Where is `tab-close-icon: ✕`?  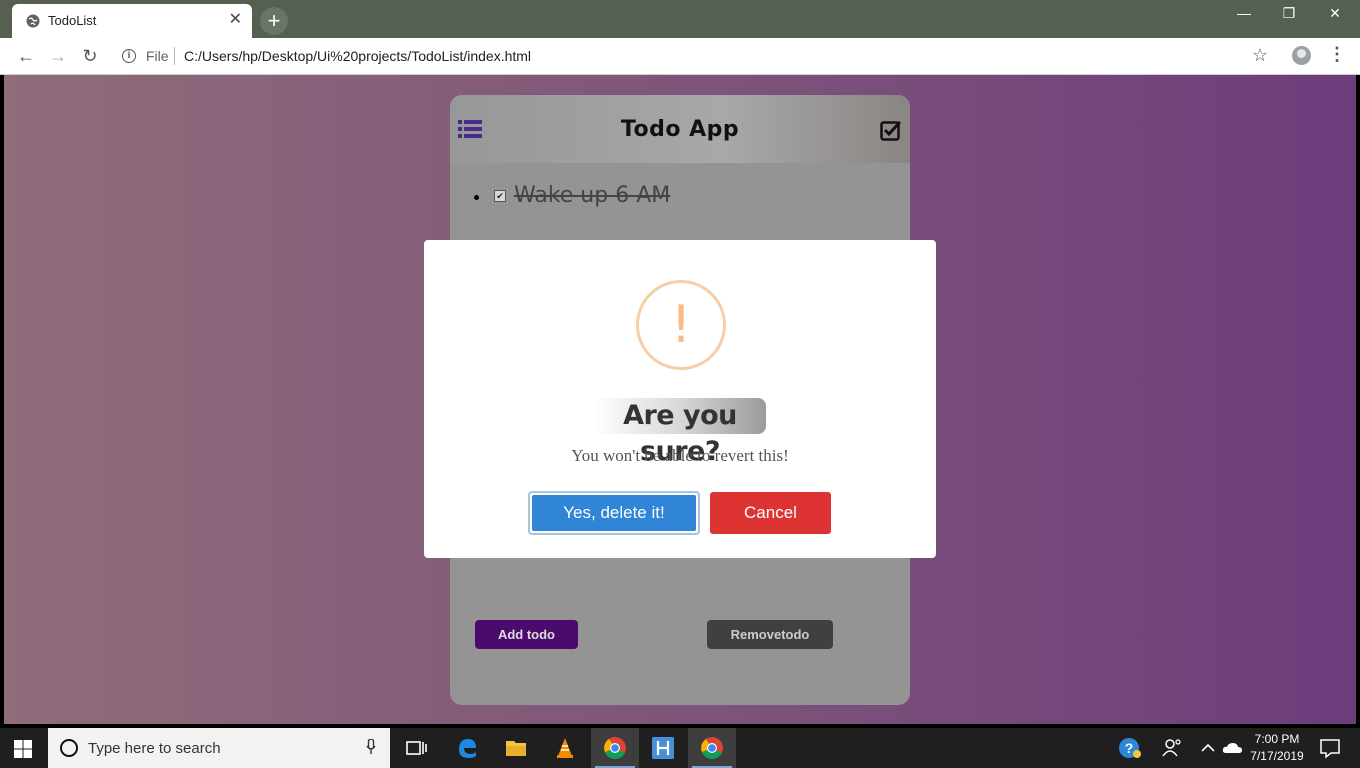 tab-close-icon: ✕ is located at coordinates (235, 20).